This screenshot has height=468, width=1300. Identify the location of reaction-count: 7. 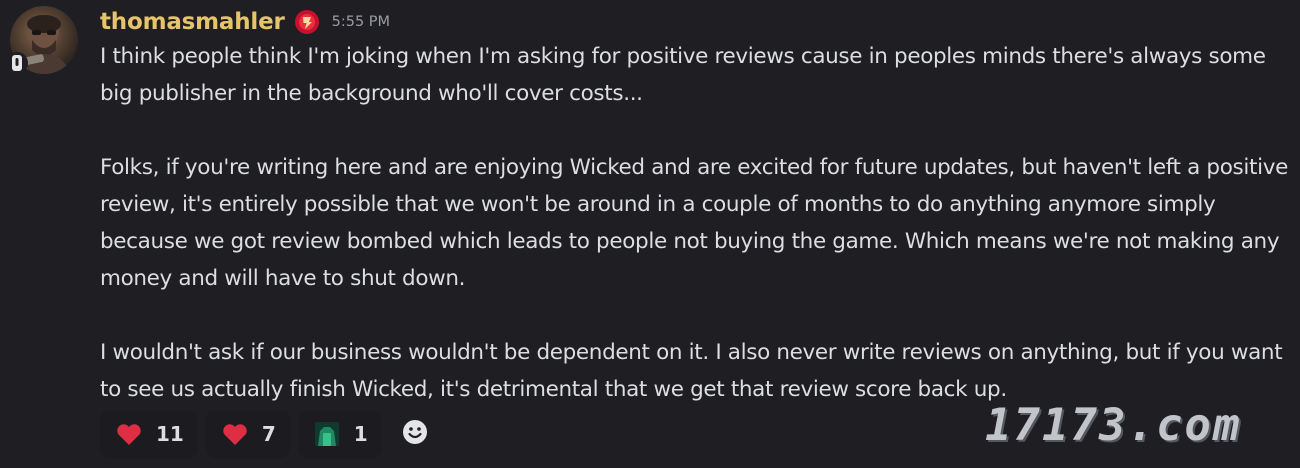
(268, 434).